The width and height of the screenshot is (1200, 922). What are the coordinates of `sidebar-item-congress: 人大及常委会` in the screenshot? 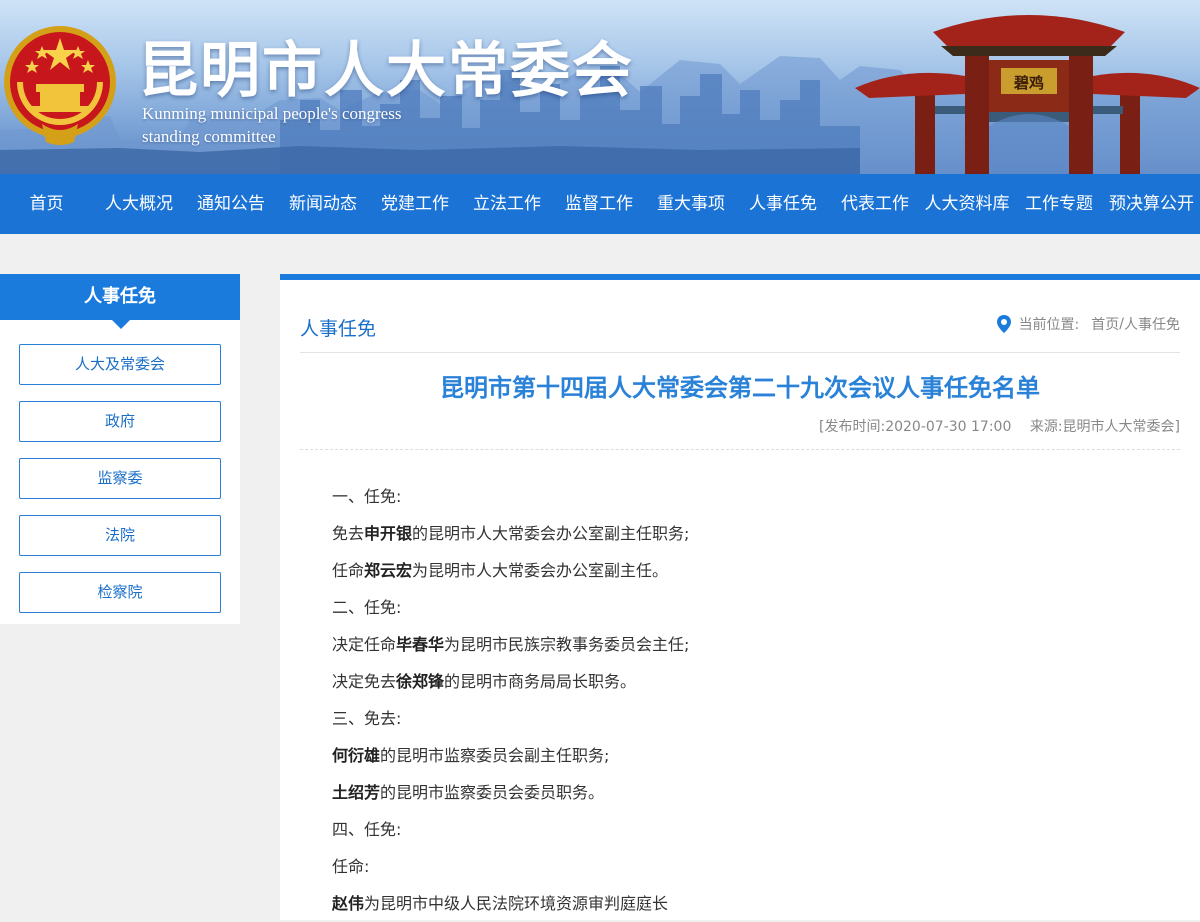 It's located at (120, 364).